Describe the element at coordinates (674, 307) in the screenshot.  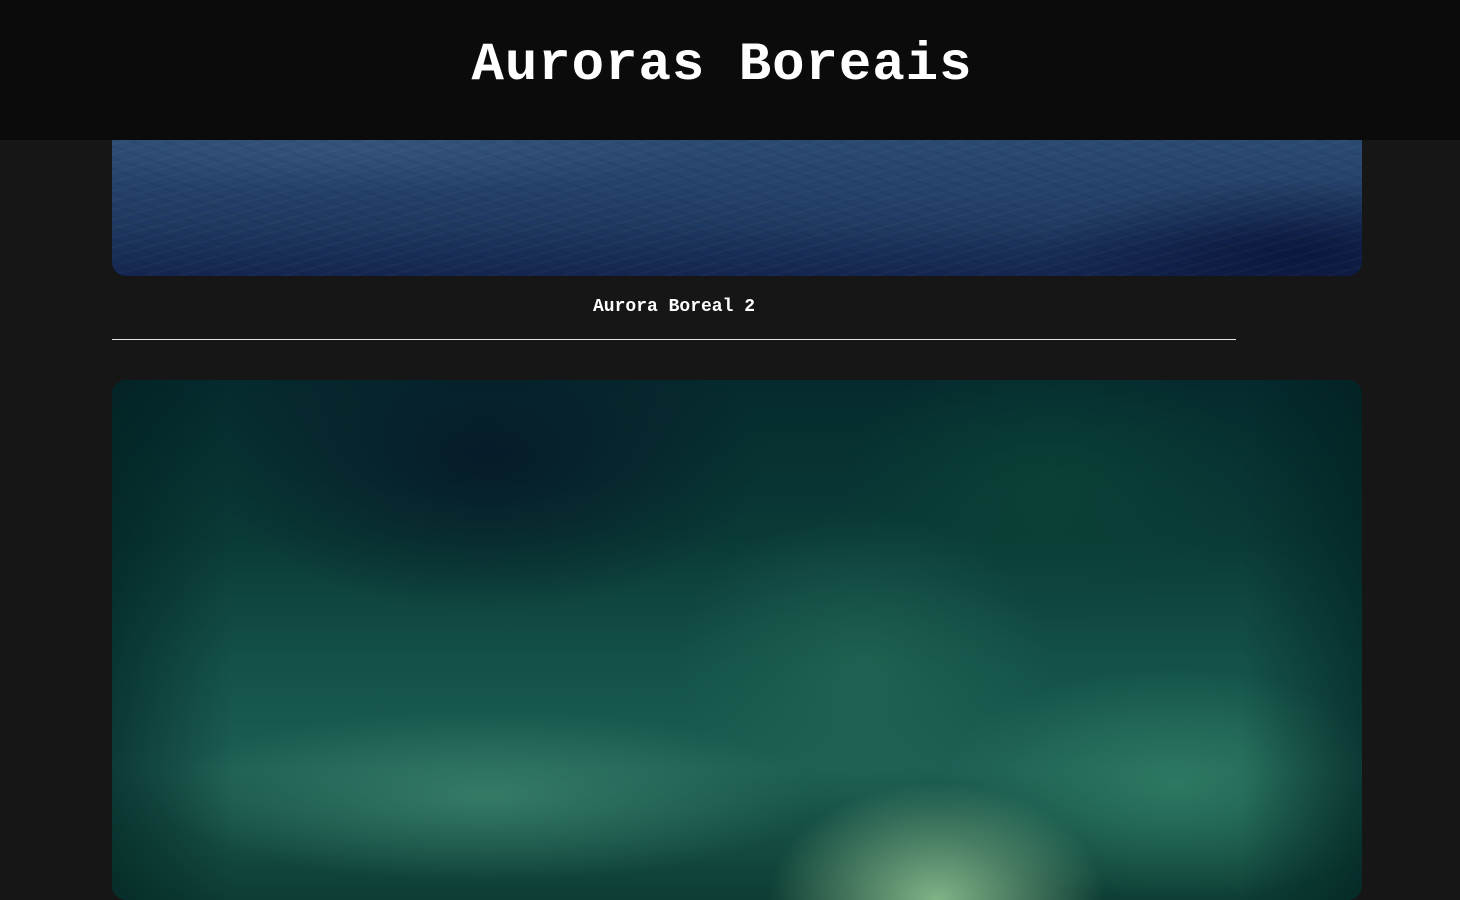
I see `photo-caption-2: Aurora Boreal 2` at that location.